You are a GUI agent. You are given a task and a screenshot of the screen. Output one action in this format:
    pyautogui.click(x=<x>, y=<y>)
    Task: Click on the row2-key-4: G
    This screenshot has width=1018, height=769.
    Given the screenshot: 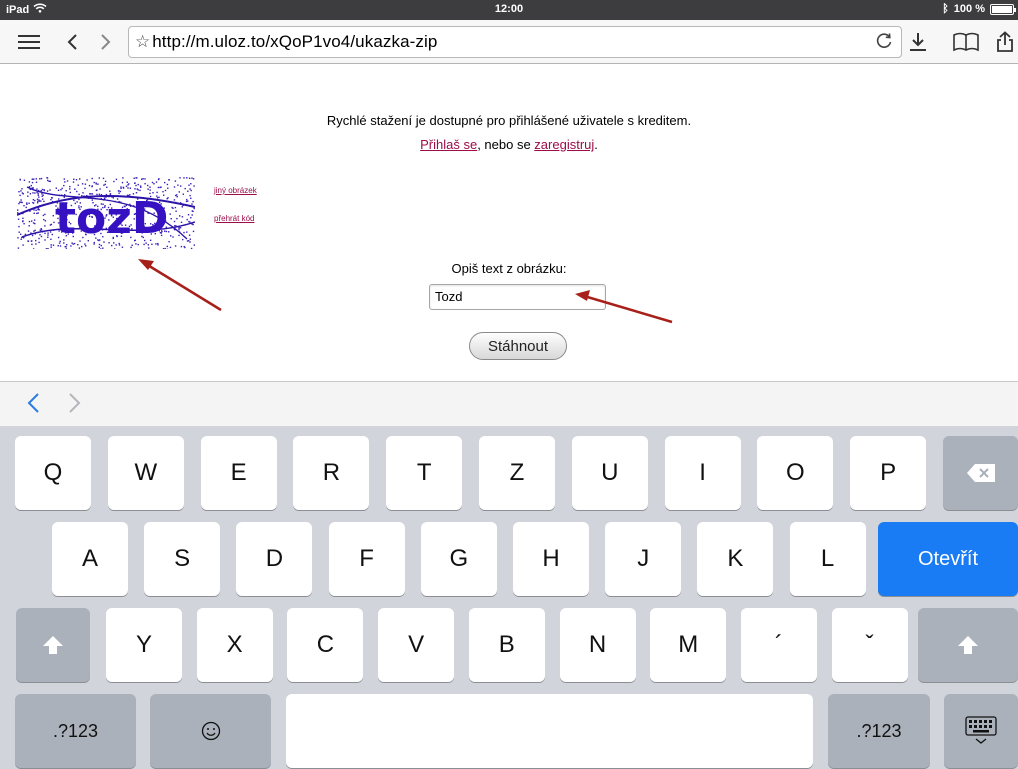 What is the action you would take?
    pyautogui.click(x=458, y=559)
    